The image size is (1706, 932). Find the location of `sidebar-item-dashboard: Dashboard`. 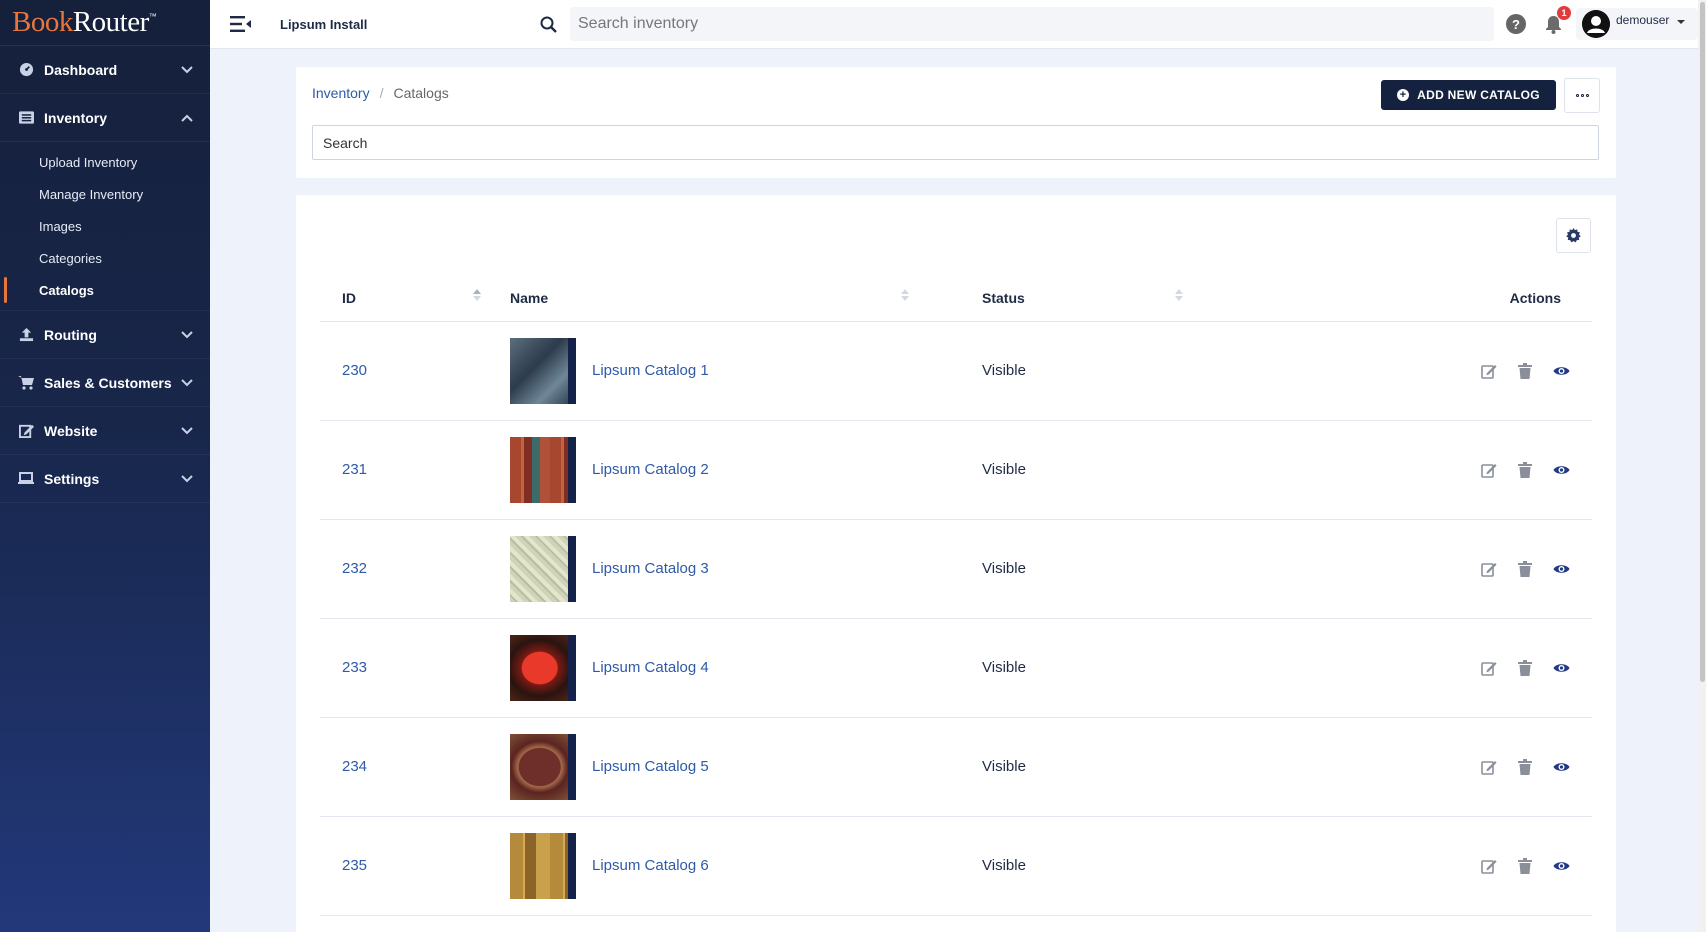

sidebar-item-dashboard: Dashboard is located at coordinates (105, 70).